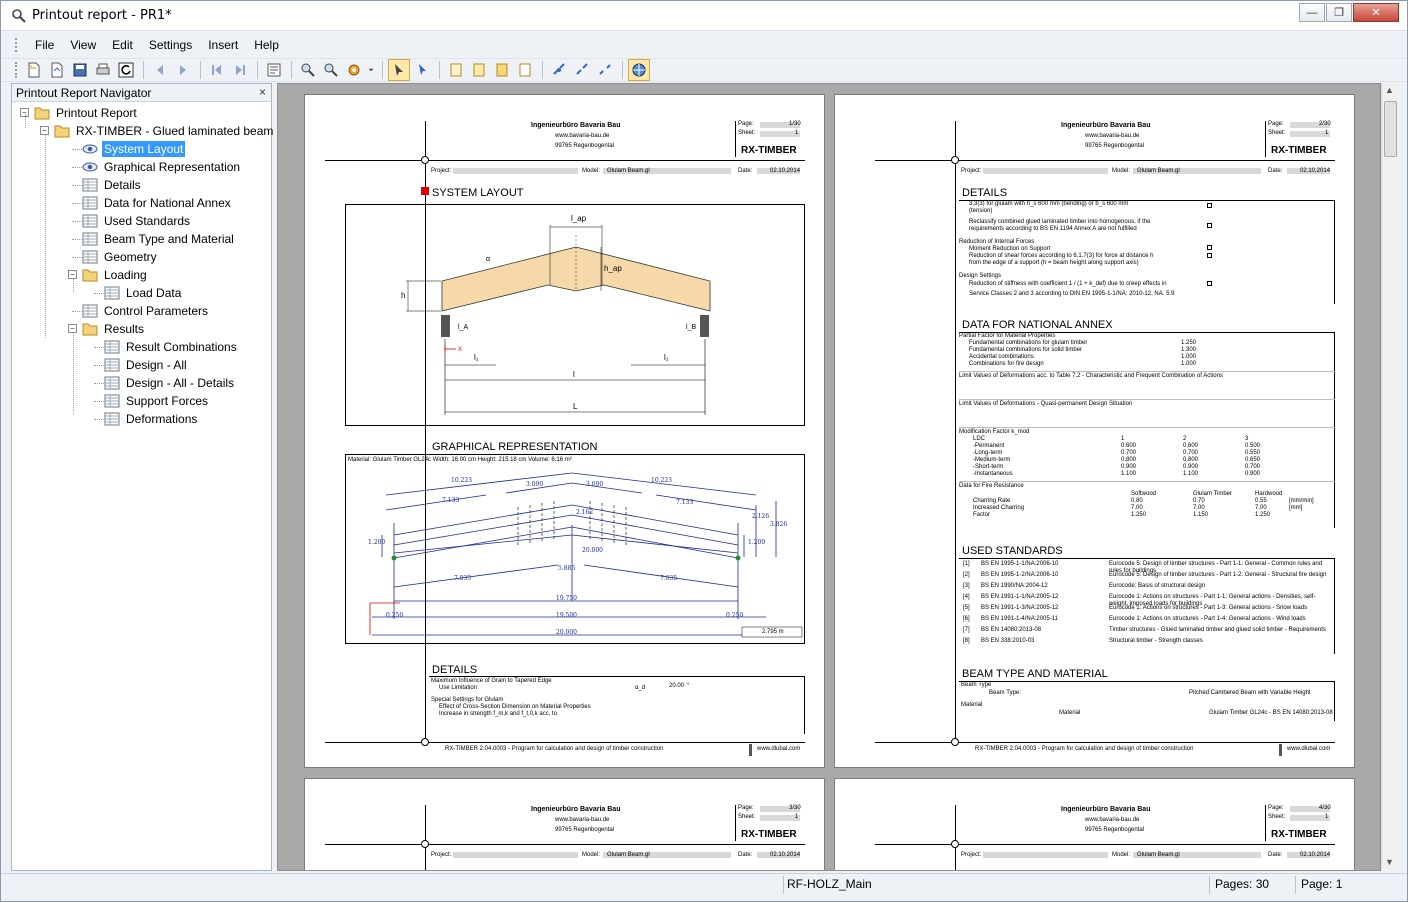 The image size is (1408, 902). I want to click on menu-settings: Settings, so click(170, 45).